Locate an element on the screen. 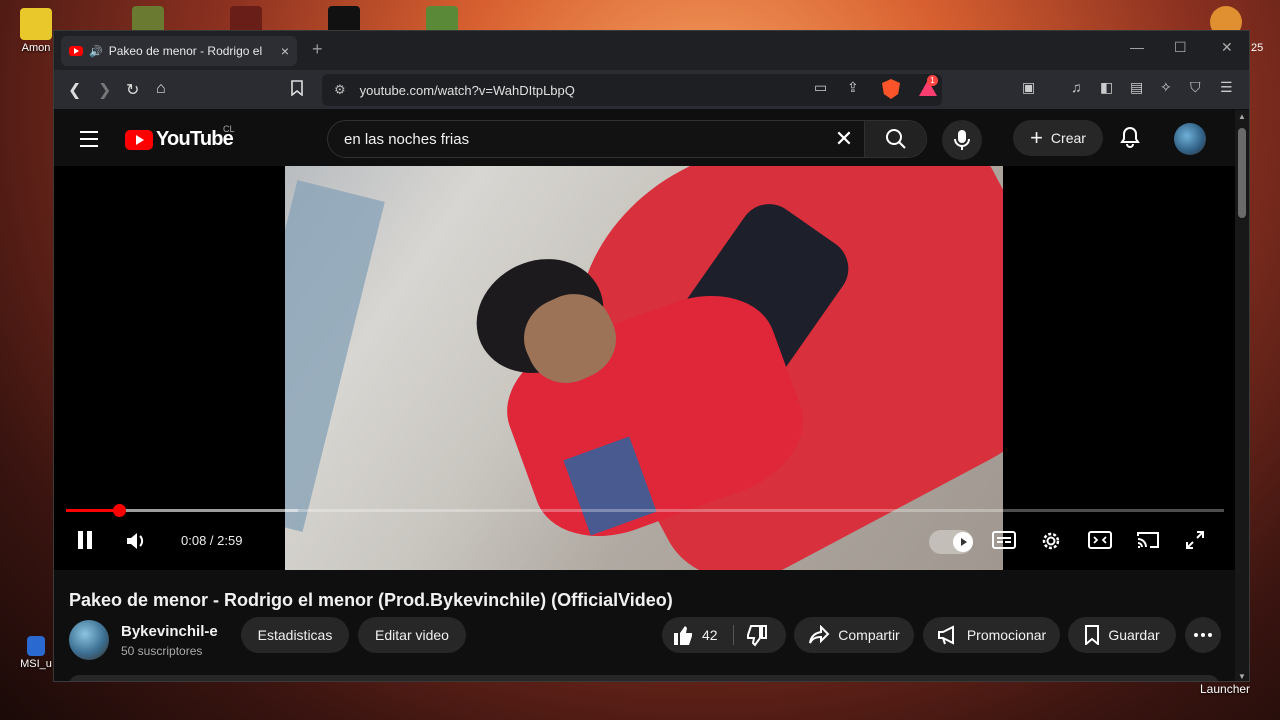 Image resolution: width=1280 pixels, height=720 pixels. progress-bar is located at coordinates (645, 510).